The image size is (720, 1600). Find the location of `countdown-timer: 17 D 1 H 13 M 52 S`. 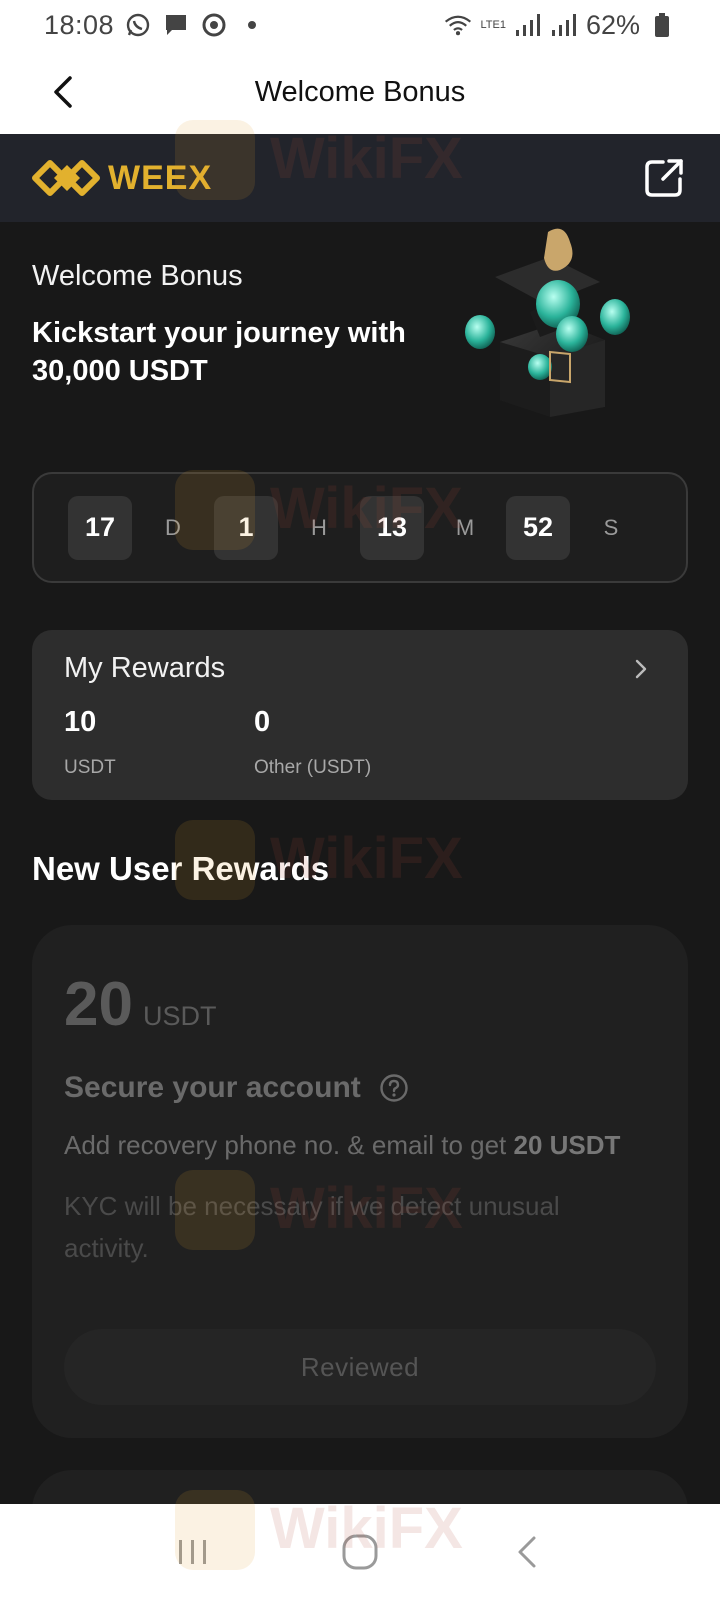

countdown-timer: 17 D 1 H 13 M 52 S is located at coordinates (360, 527).